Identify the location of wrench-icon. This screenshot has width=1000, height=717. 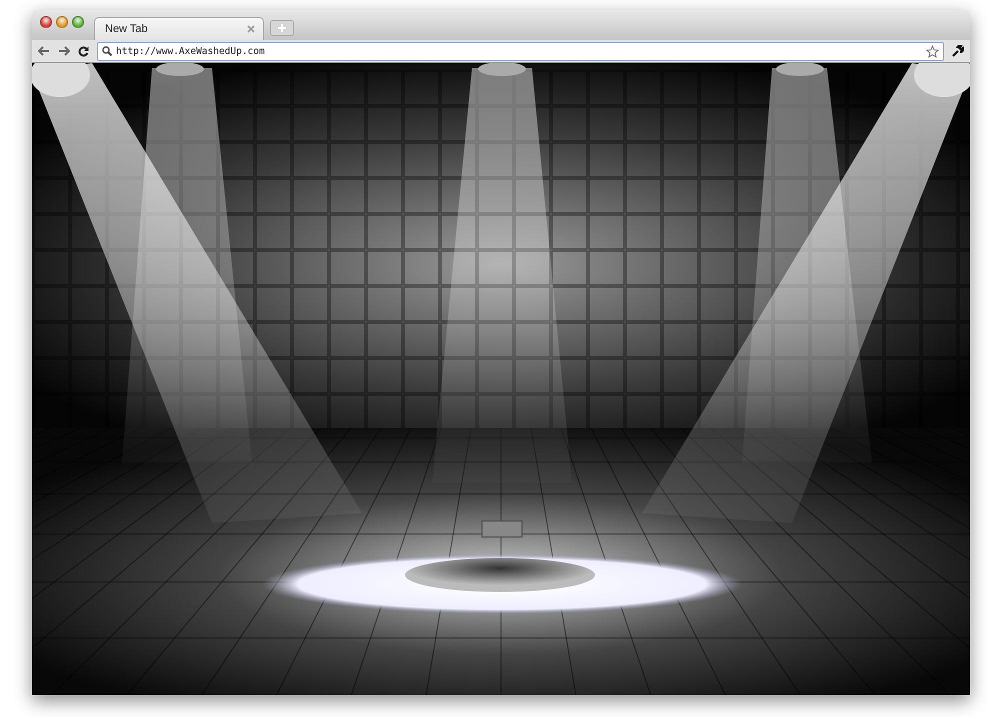
(958, 51).